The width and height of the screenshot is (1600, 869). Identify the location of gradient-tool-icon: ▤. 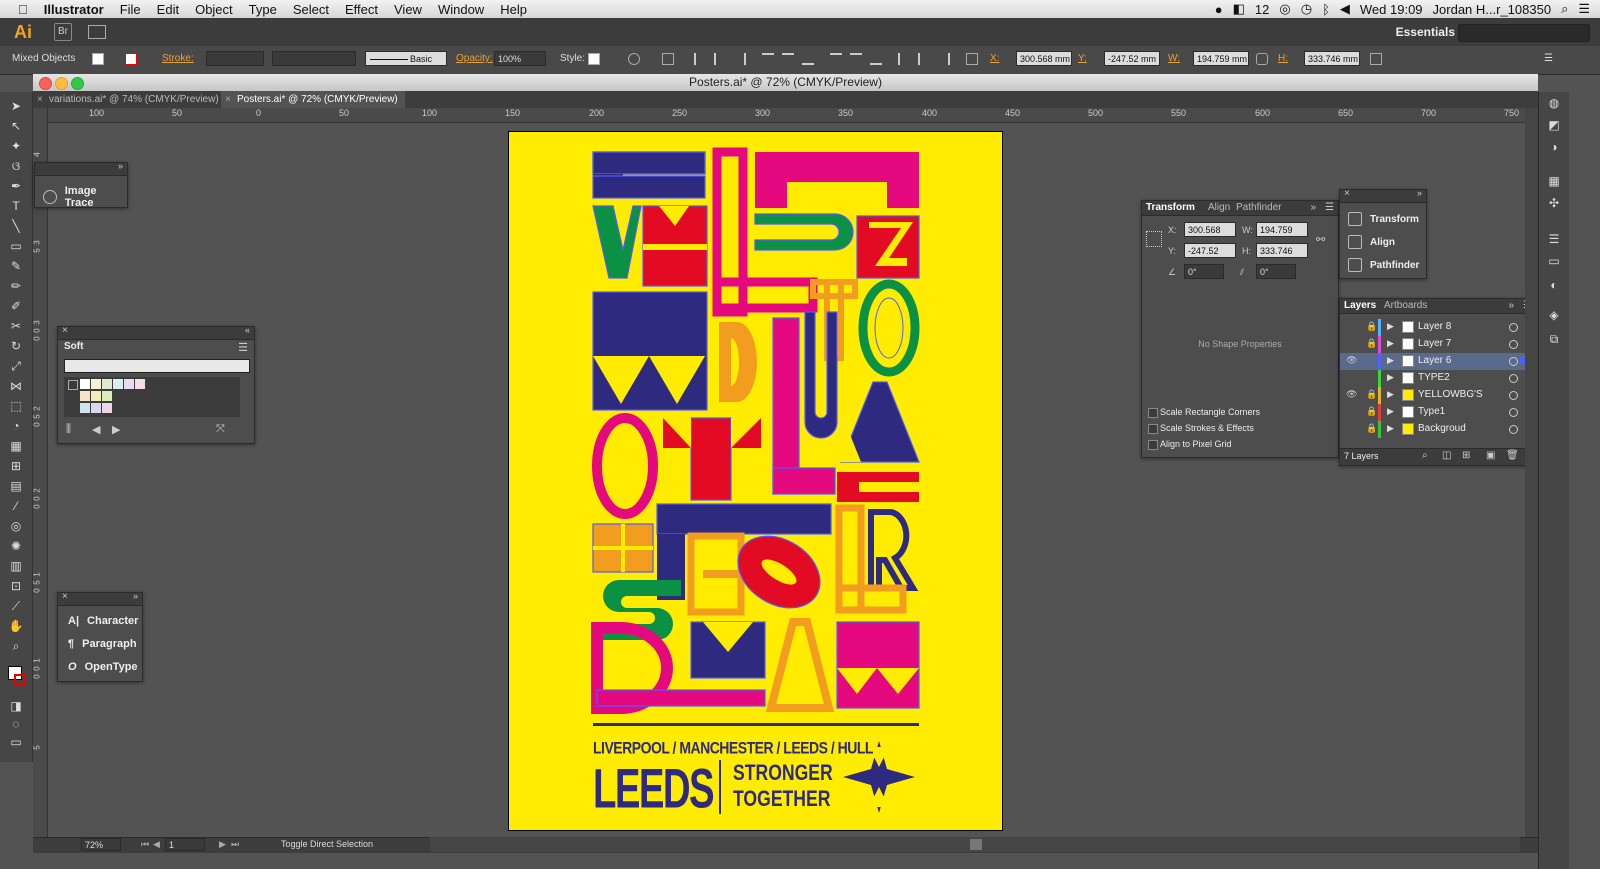
(16, 486).